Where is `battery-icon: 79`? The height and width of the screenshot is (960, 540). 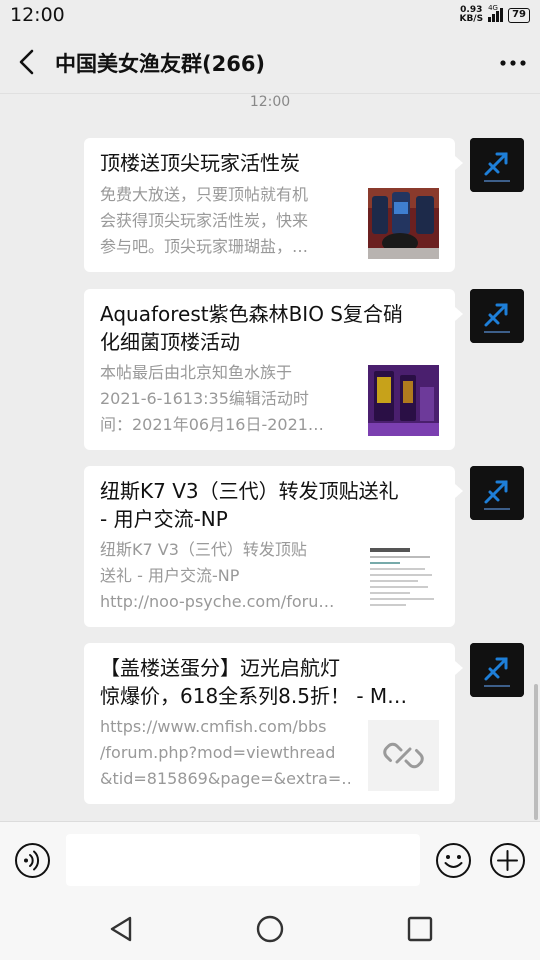 battery-icon: 79 is located at coordinates (519, 15).